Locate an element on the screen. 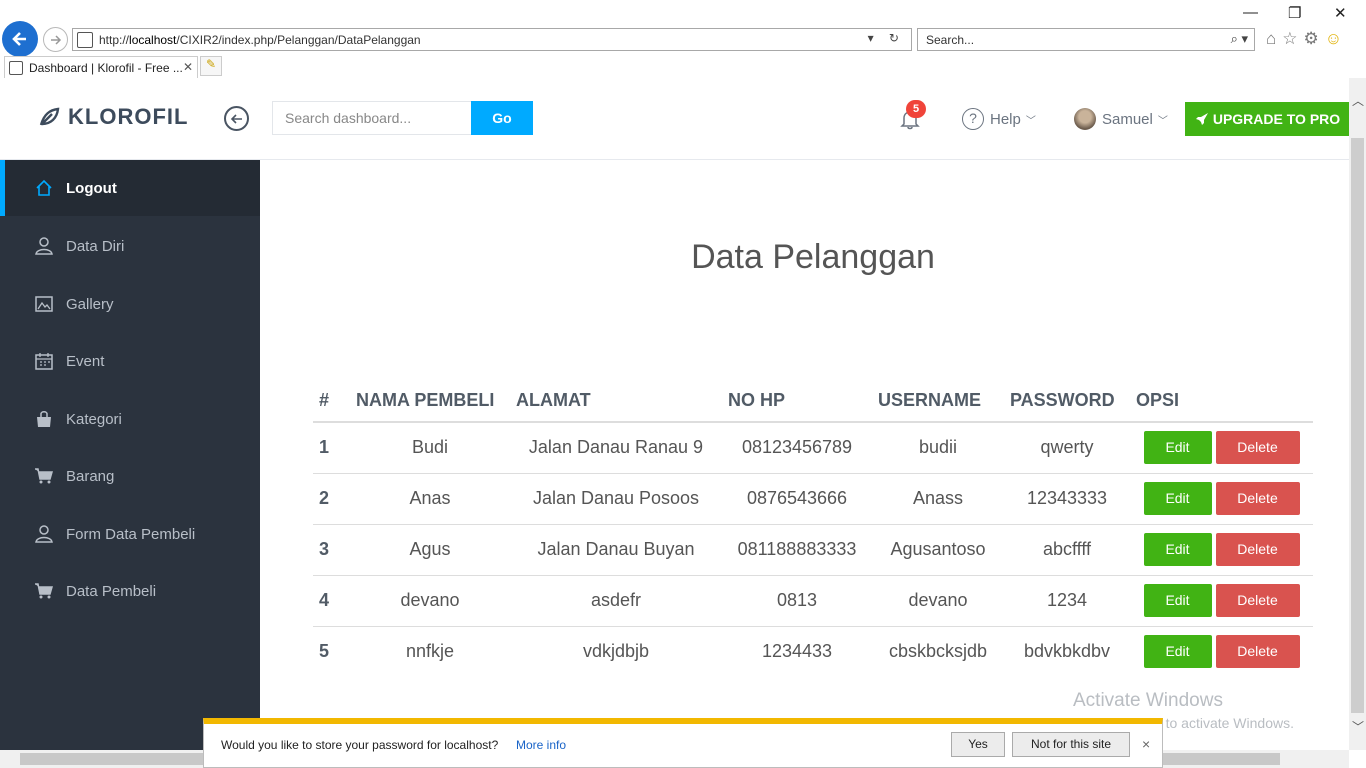  row-number: 4 is located at coordinates (331, 600).